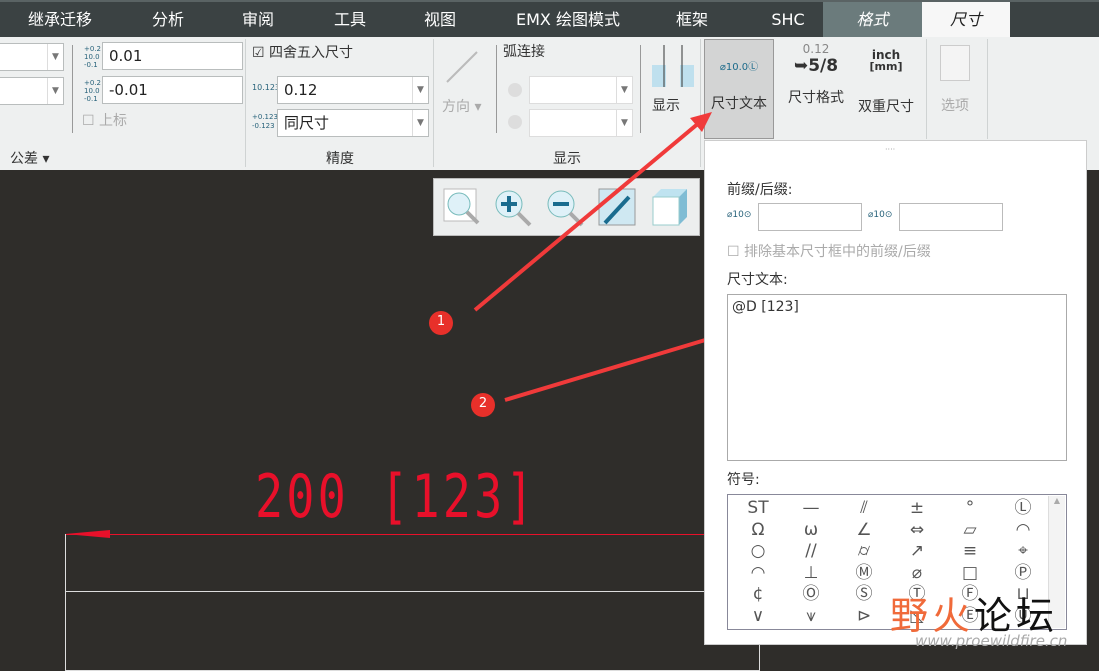 This screenshot has height=671, width=1099. Describe the element at coordinates (1023, 551) in the screenshot. I see `symbol-button: ⌖` at that location.